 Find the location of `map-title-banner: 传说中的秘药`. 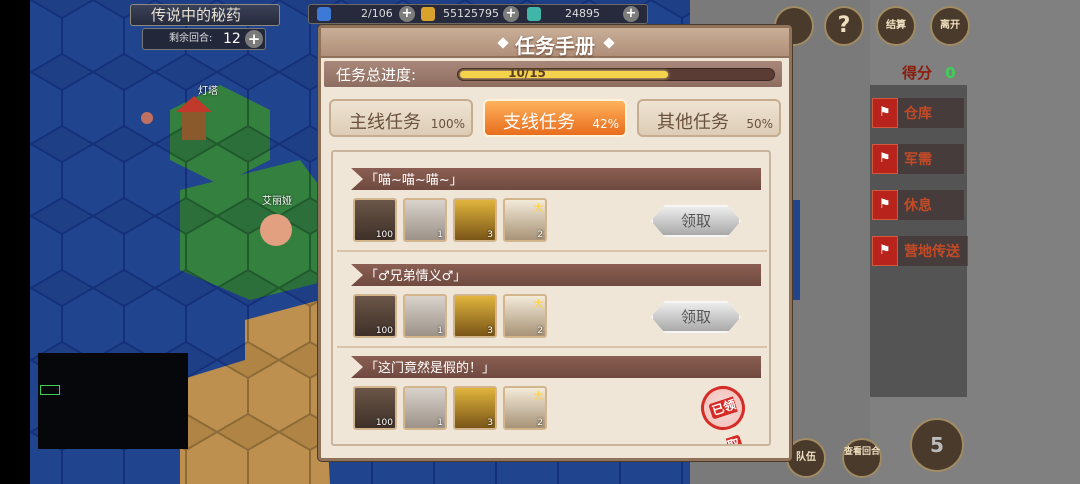

map-title-banner: 传说中的秘药 is located at coordinates (205, 15).